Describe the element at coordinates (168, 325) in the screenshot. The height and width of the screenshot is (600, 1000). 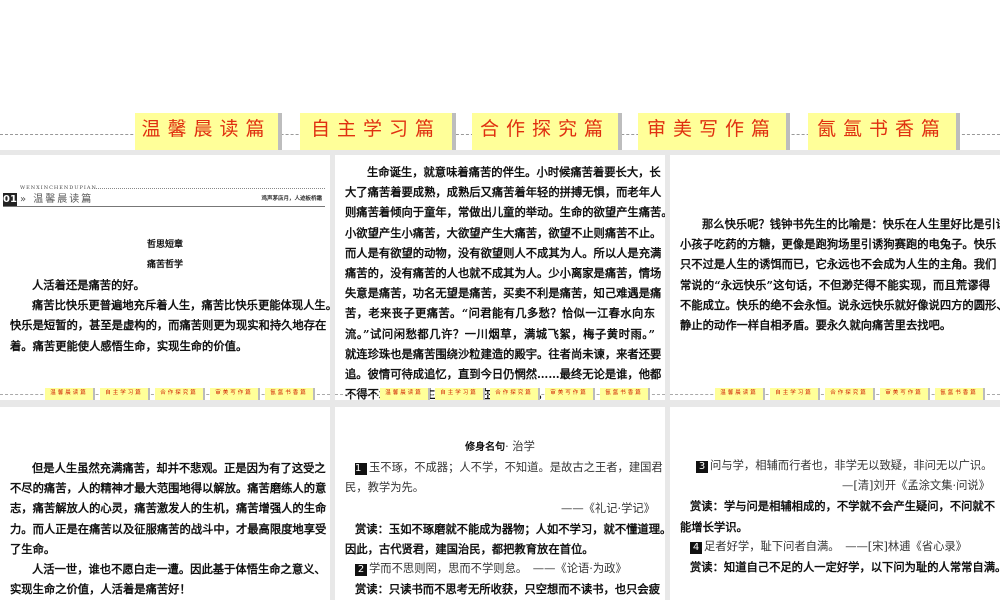
I see `paragraph-line: 快乐是短暂的，甚至是虚构的，而痛苦则更为现实和持久地存在` at that location.